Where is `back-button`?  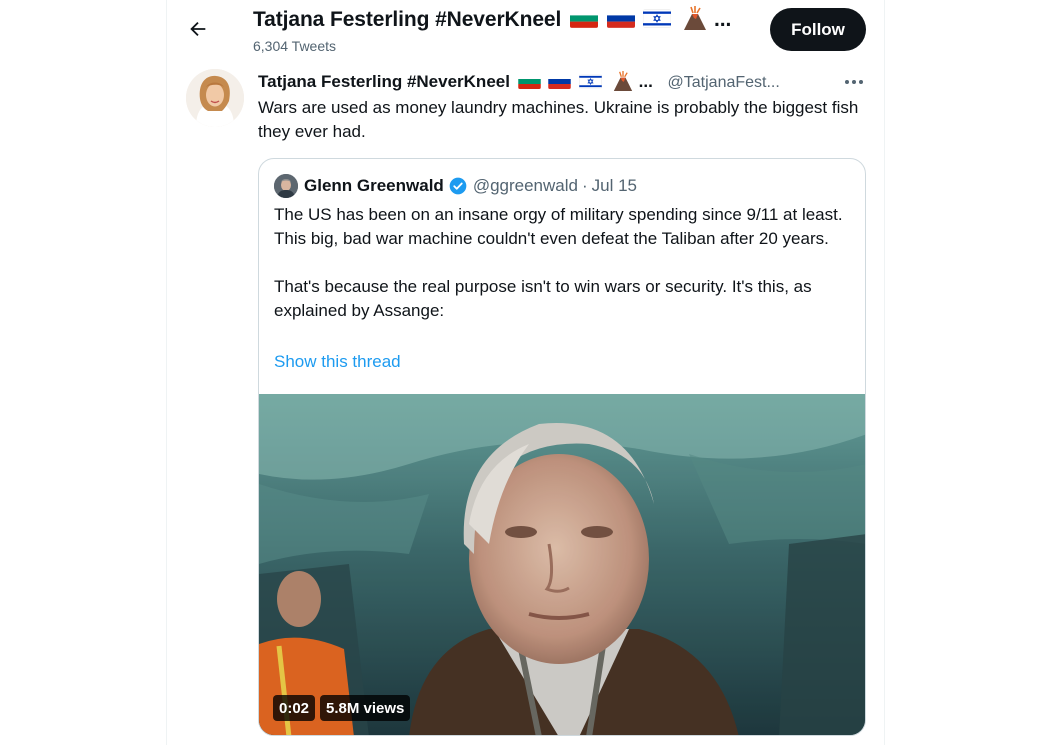 back-button is located at coordinates (198, 29).